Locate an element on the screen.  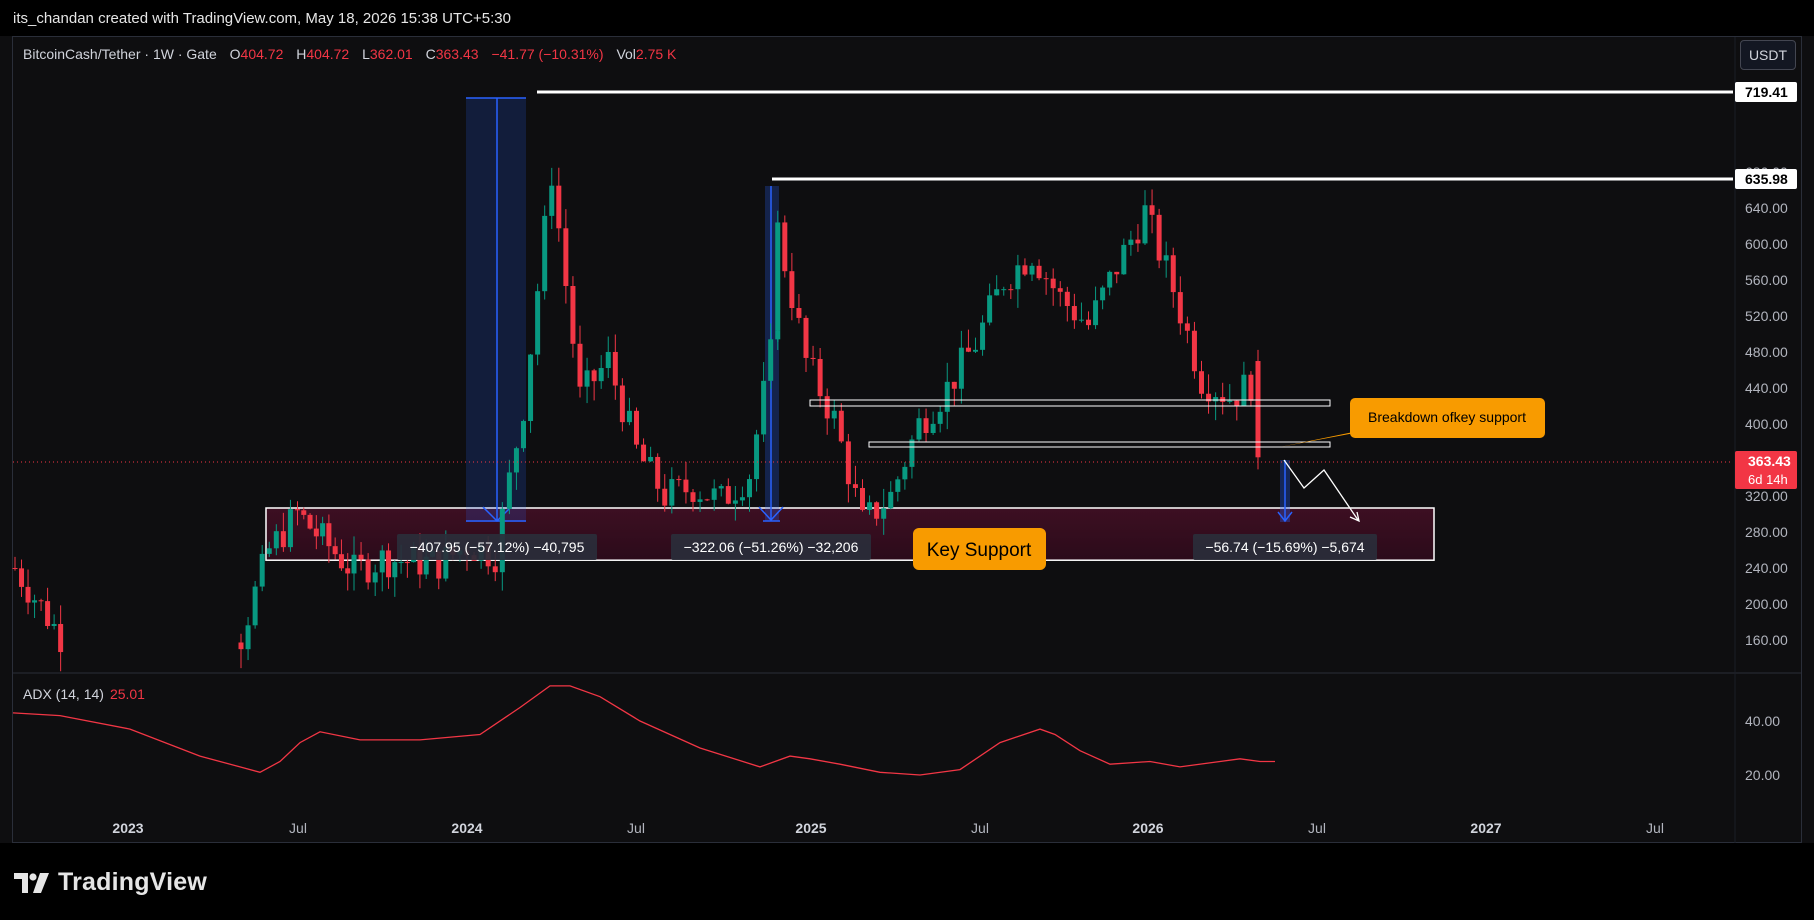
last-price-label: 363.43 is located at coordinates (1769, 461).